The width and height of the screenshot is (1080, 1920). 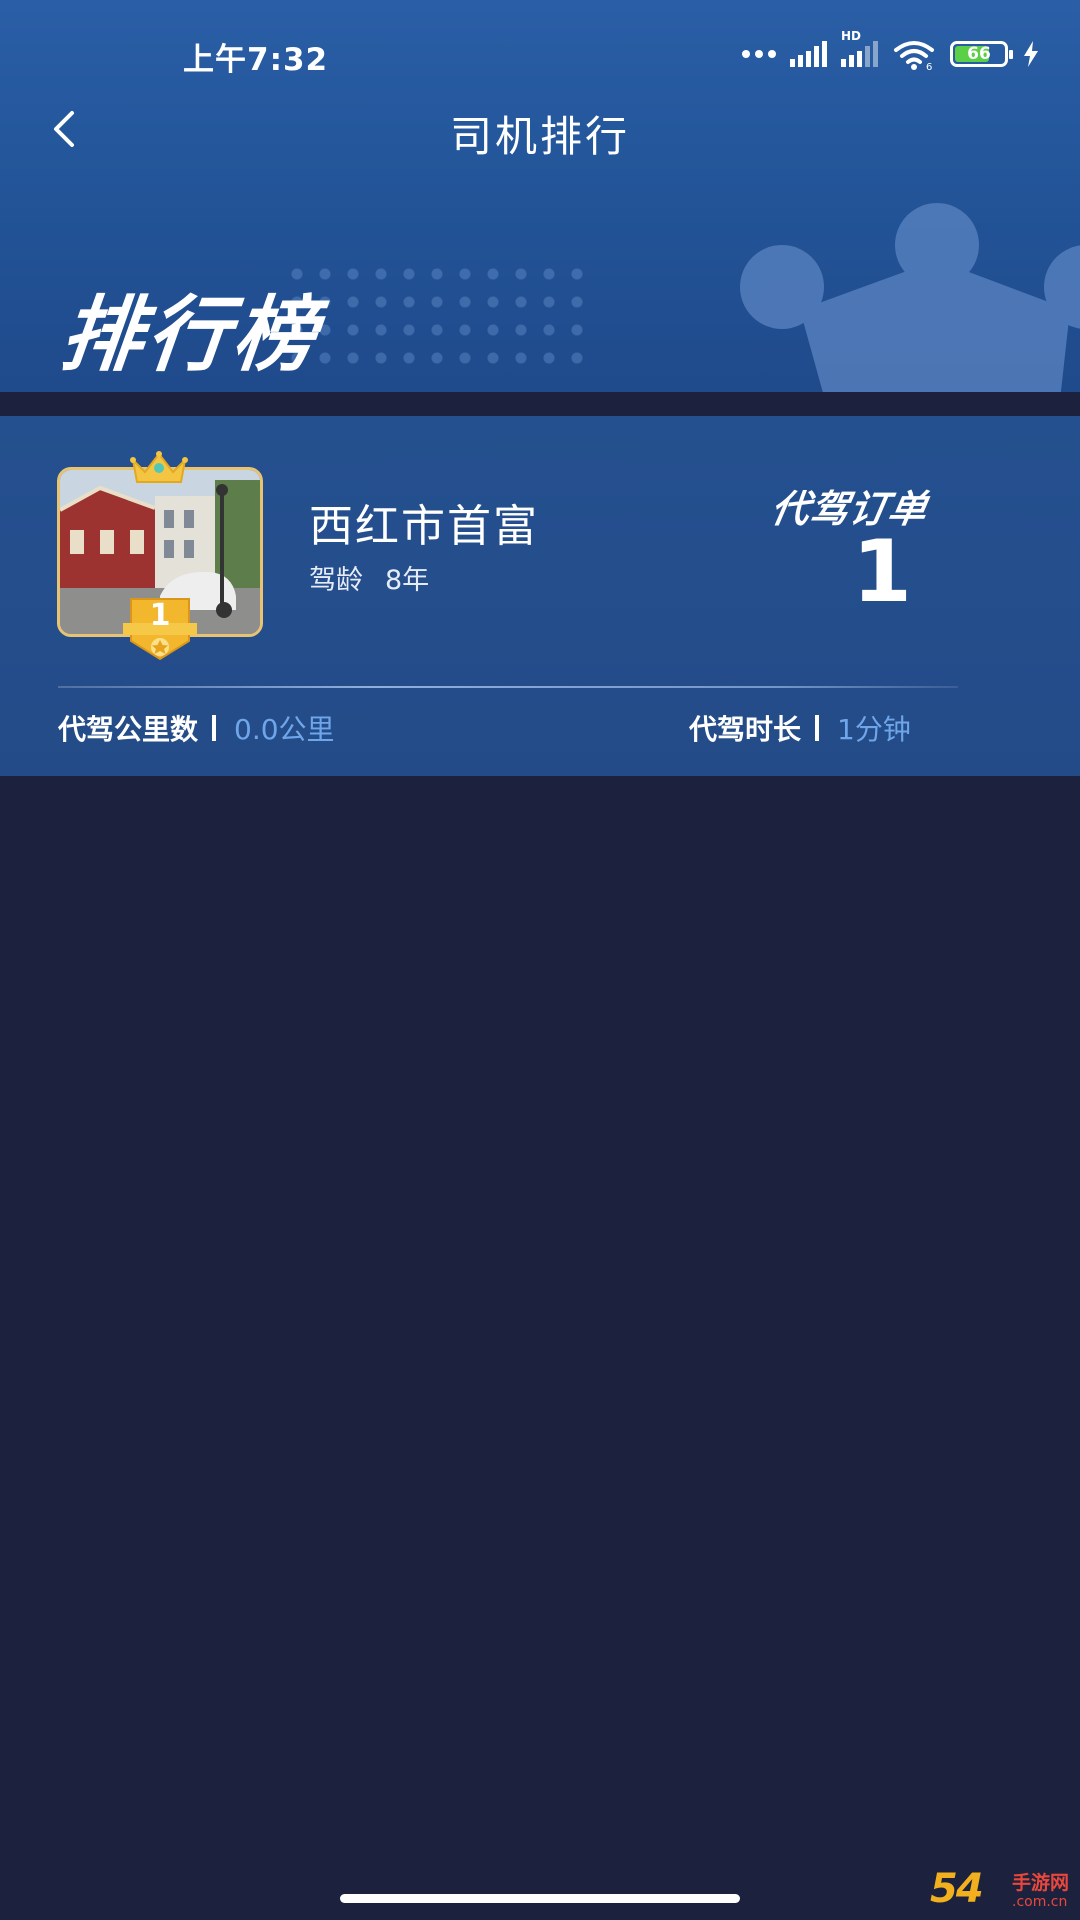 I want to click on experience-value: 8年, so click(x=407, y=580).